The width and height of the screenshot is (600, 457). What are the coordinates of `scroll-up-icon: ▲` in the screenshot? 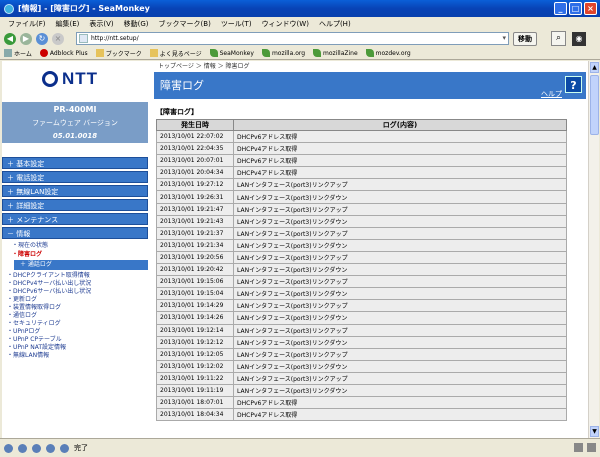 It's located at (594, 67).